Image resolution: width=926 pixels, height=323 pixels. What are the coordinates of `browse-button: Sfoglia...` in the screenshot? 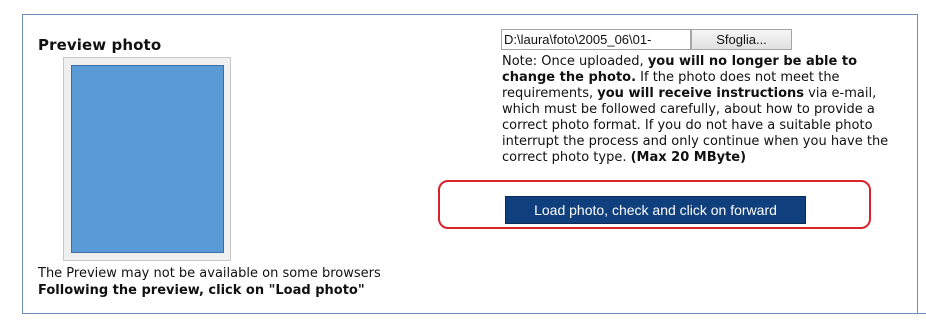 It's located at (741, 39).